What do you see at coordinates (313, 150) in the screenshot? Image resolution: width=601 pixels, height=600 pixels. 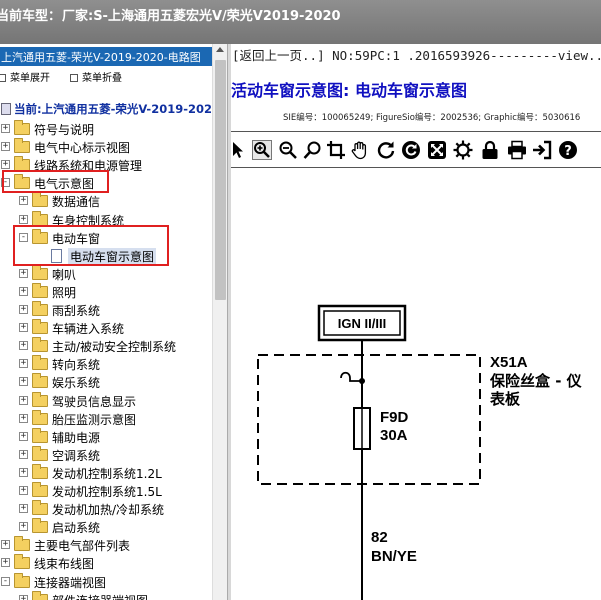 I see `zoom-search-icon` at bounding box center [313, 150].